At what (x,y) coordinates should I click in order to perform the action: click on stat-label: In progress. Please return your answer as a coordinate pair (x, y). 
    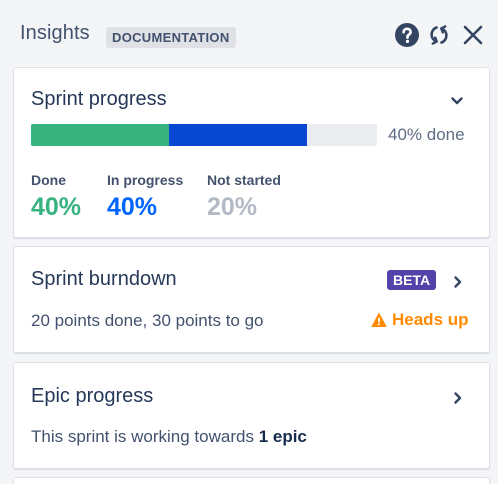
    Looking at the image, I should click on (145, 180).